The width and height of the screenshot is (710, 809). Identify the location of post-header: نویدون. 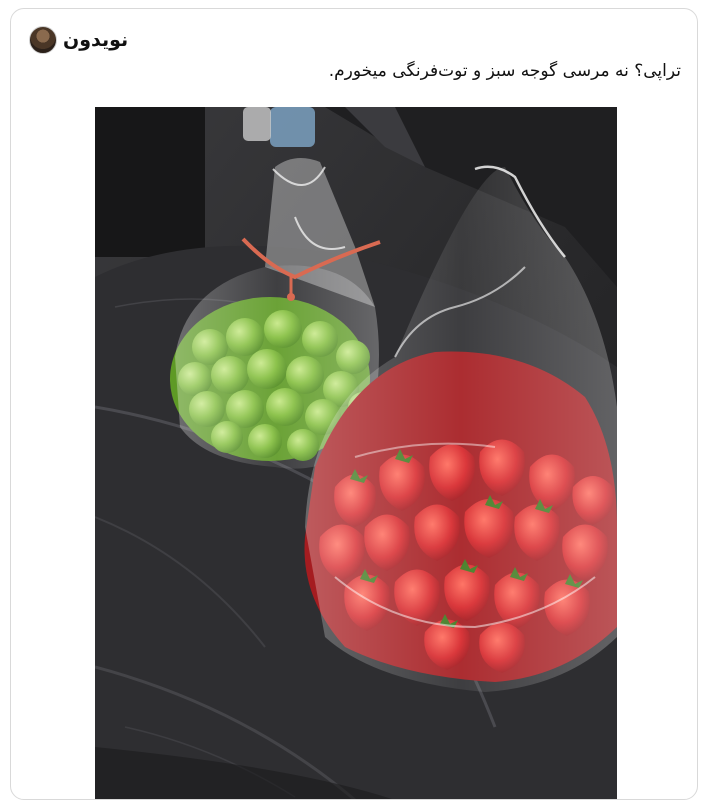
(78, 40).